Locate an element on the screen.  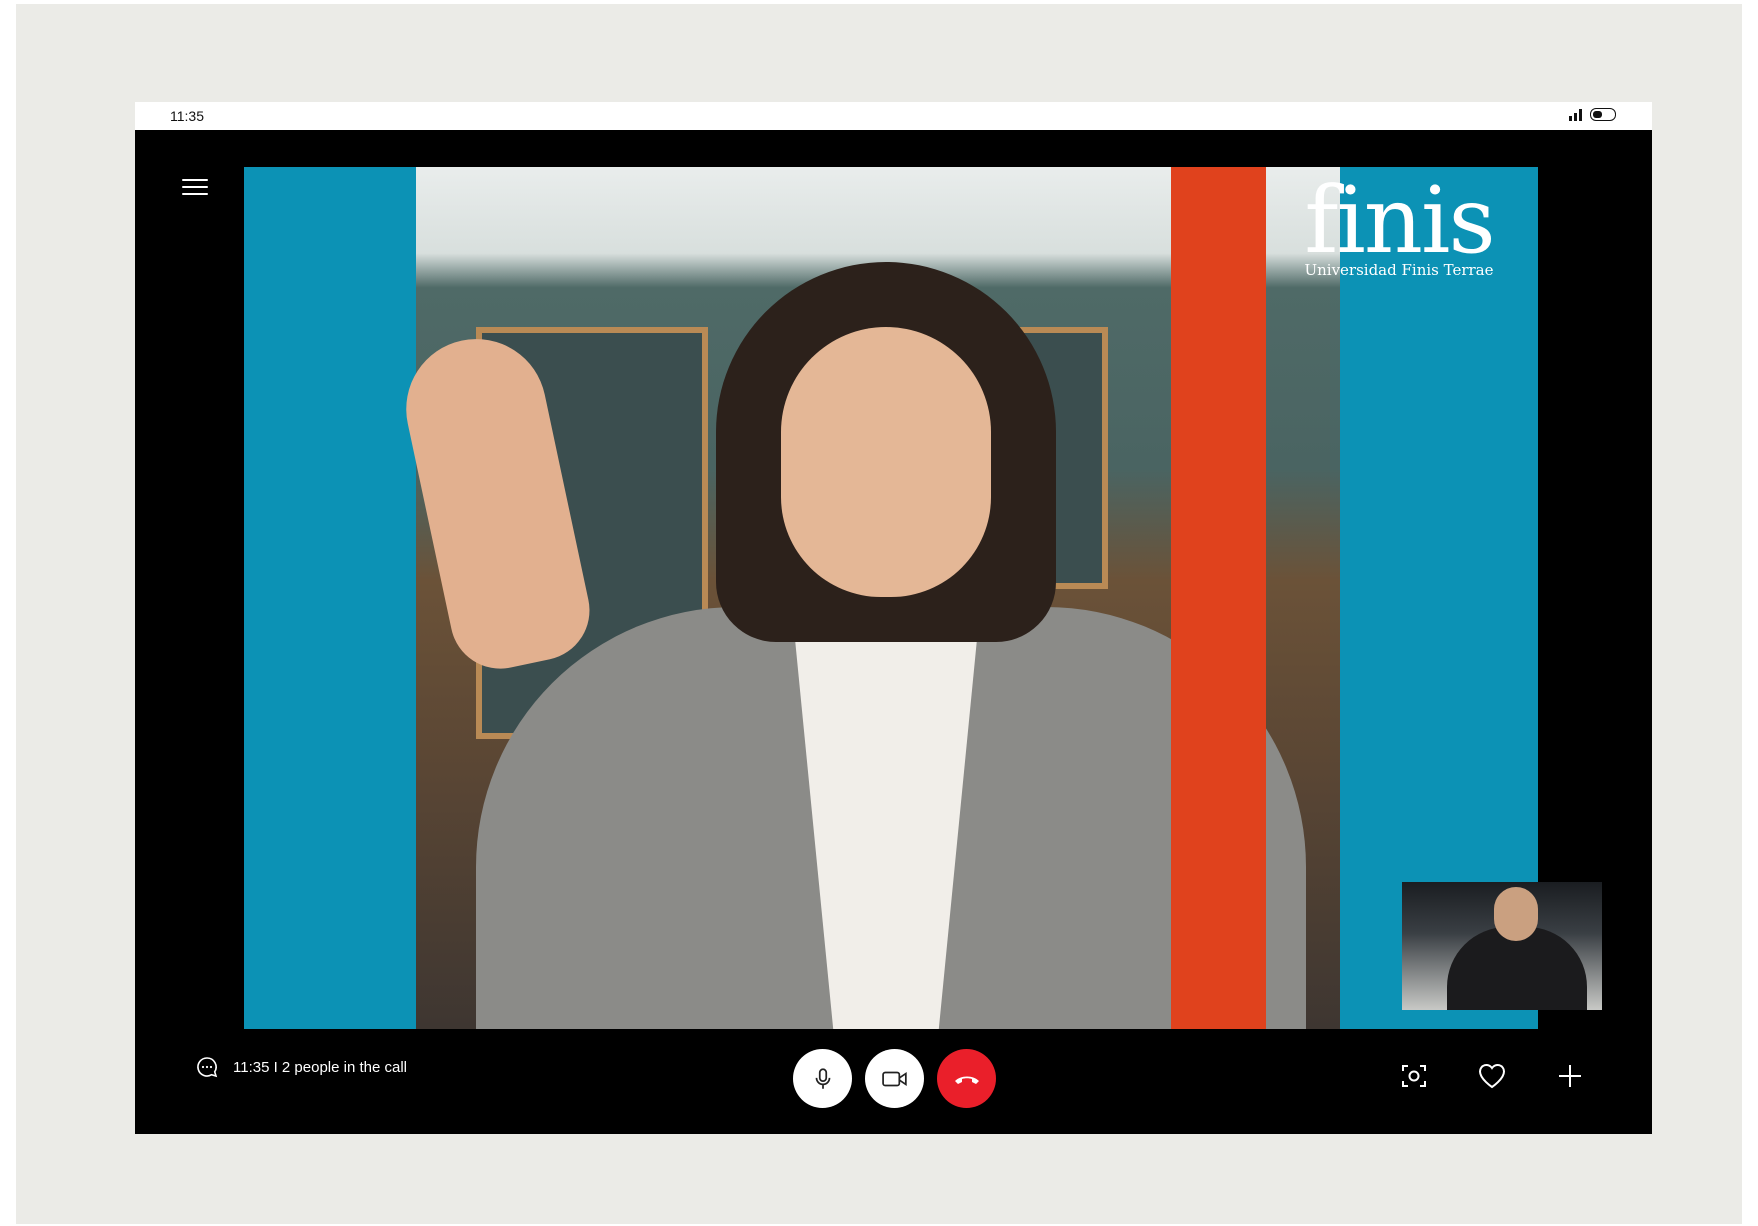
status-time: 11:35 is located at coordinates (187, 116).